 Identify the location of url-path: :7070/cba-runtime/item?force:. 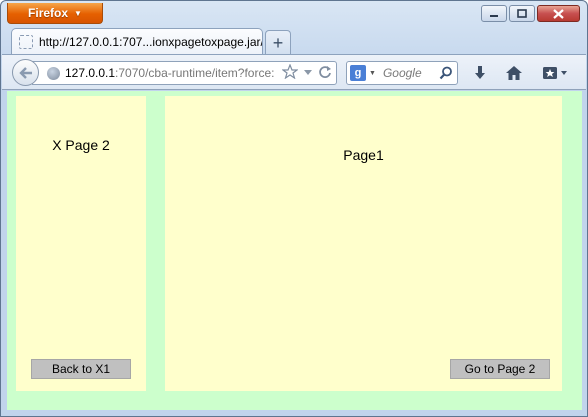
(195, 73).